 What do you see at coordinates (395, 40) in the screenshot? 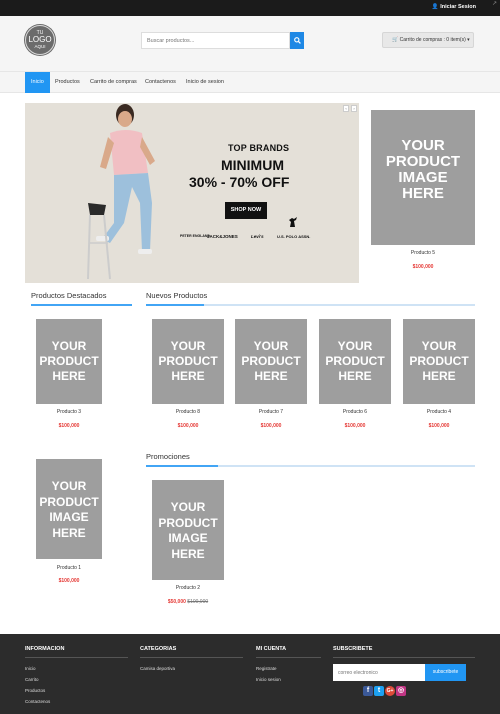
I see `cart-icon: 🛒` at bounding box center [395, 40].